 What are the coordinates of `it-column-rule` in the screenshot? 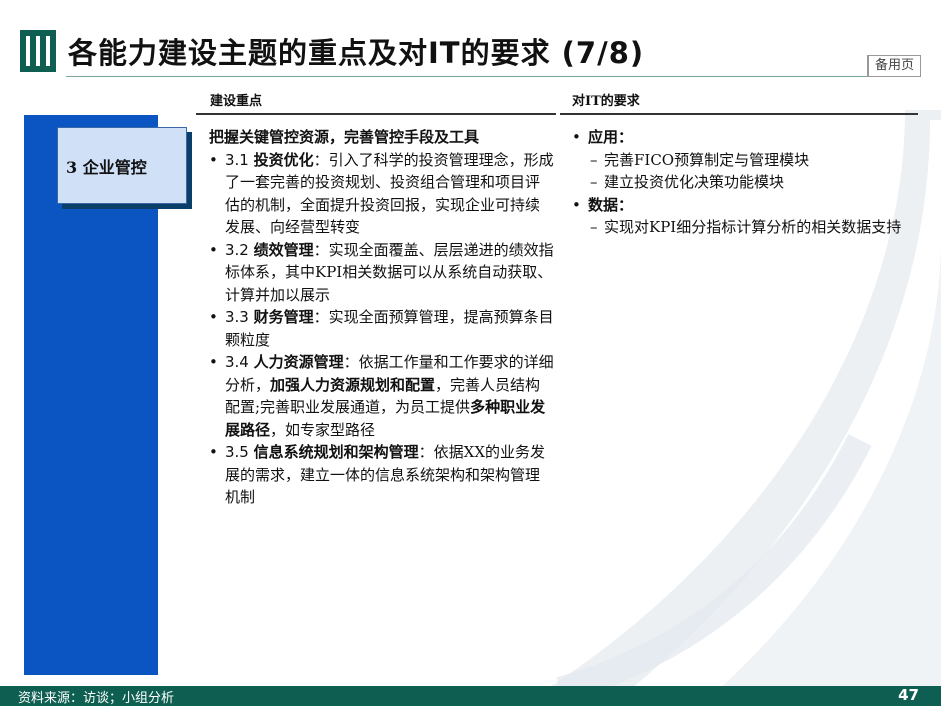 It's located at (739, 114).